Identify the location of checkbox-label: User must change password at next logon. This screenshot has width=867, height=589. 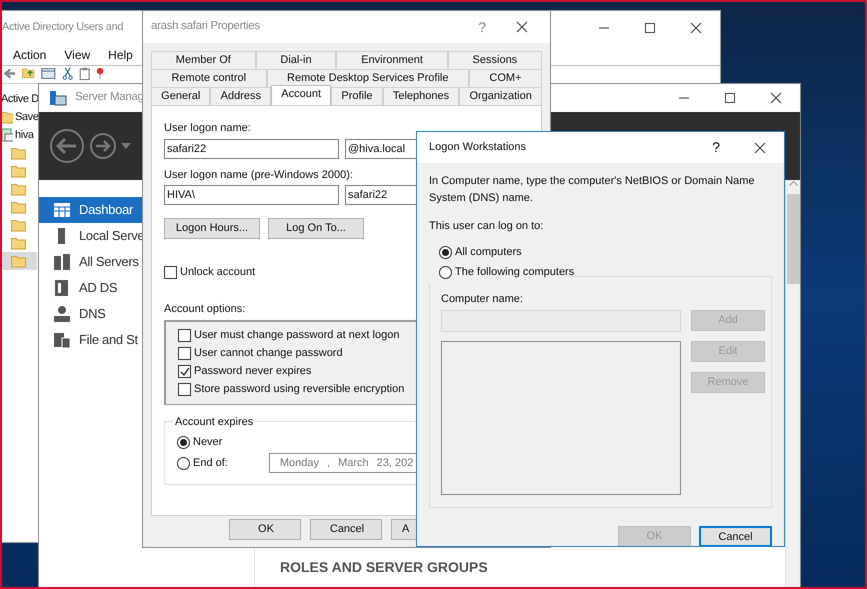
(297, 336).